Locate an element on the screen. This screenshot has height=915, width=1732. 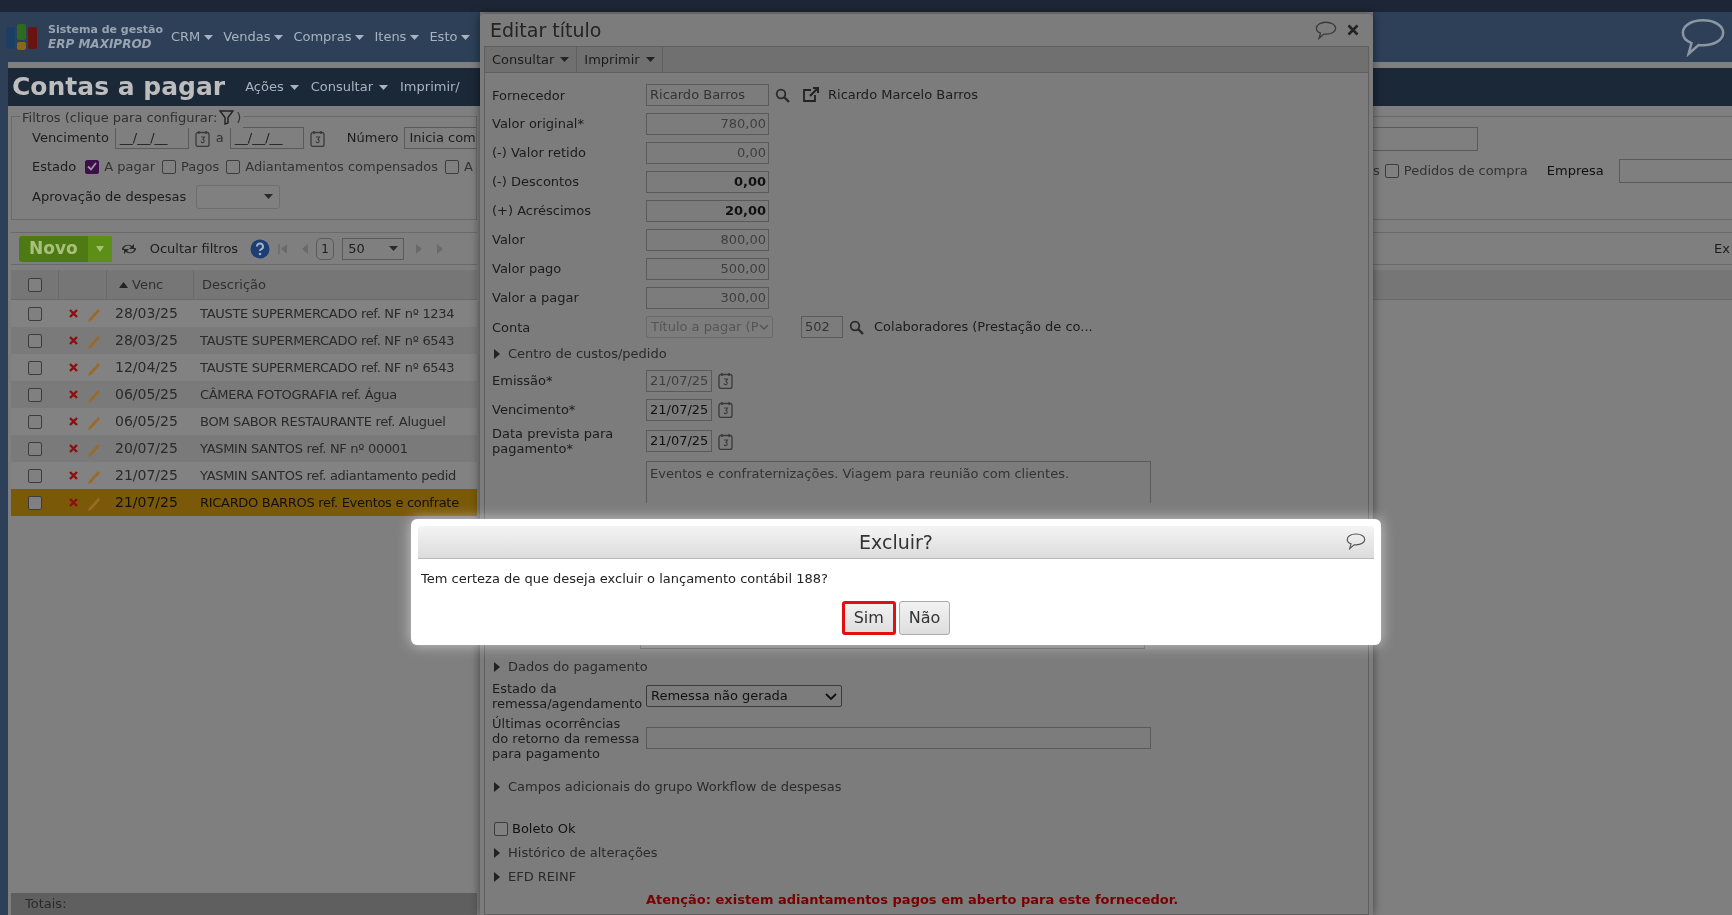
table-row: 28/03/25 TAUSTE SUPERMERCADO ref. NF nº 6543 is located at coordinates (244, 340).